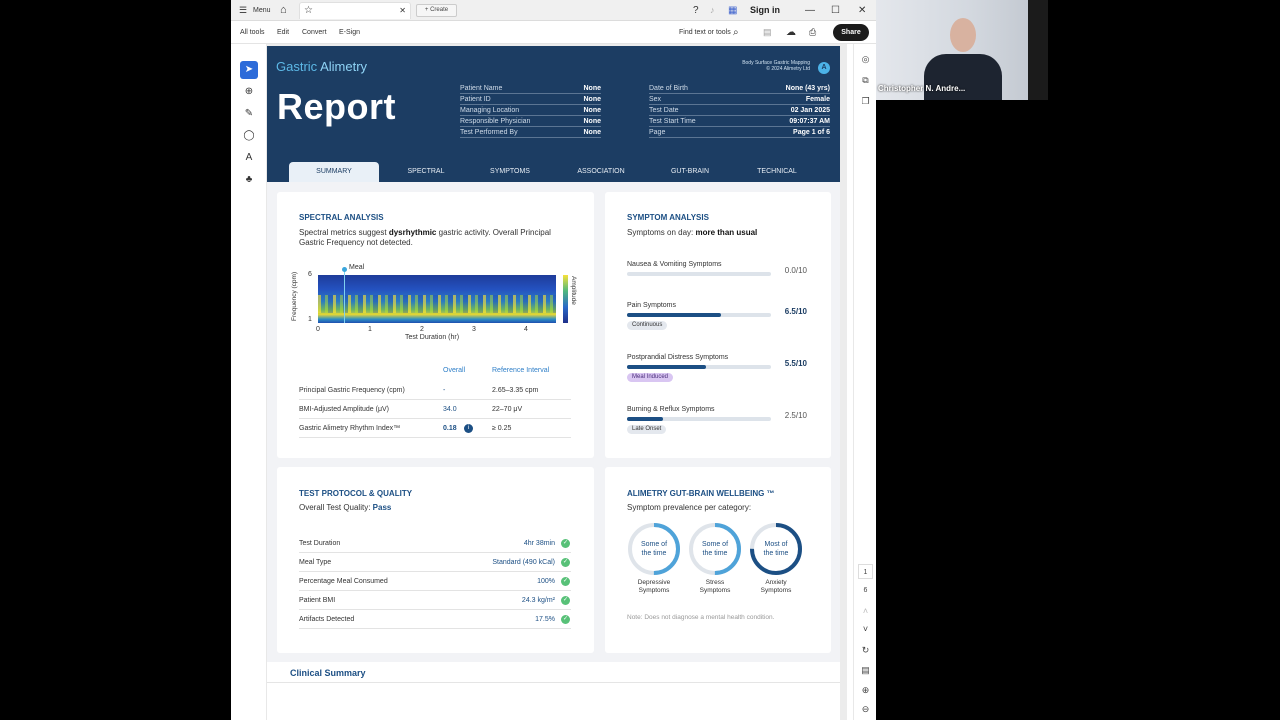 This screenshot has width=1280, height=720. I want to click on amplitude-colorbar, so click(565, 299).